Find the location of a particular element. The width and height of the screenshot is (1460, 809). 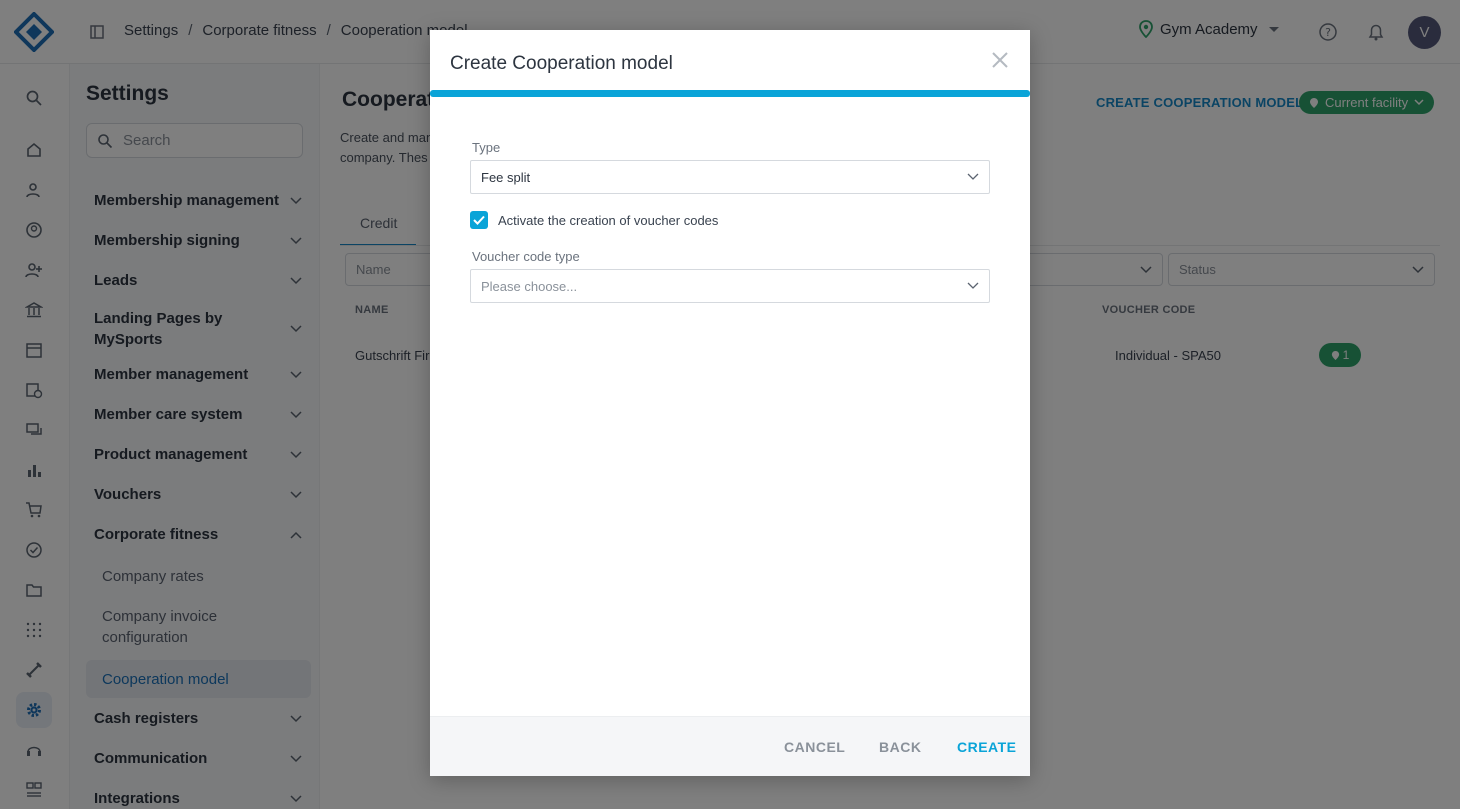

voucher-code-type-label: Voucher code type is located at coordinates (526, 256).